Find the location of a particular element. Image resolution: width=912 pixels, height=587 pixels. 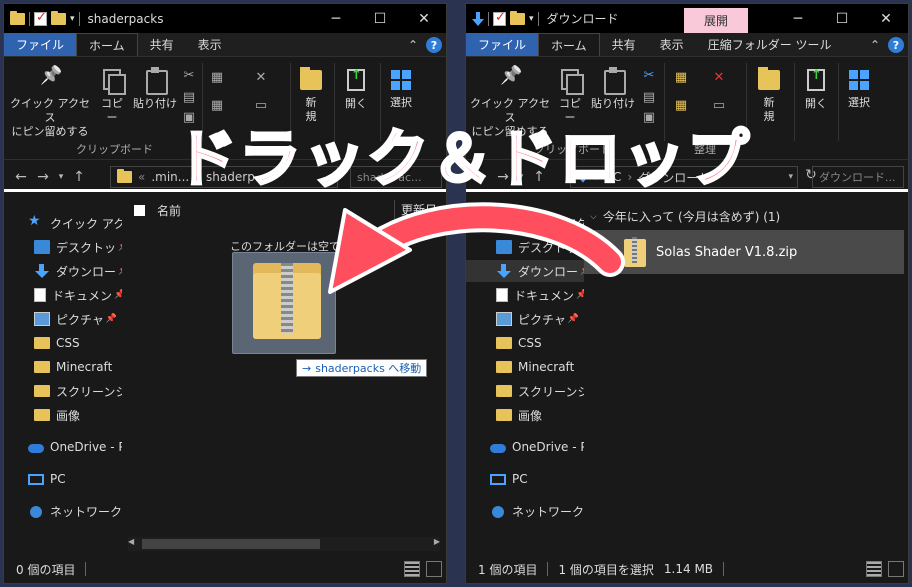

scroll-right-icon: ▶ is located at coordinates (437, 541).